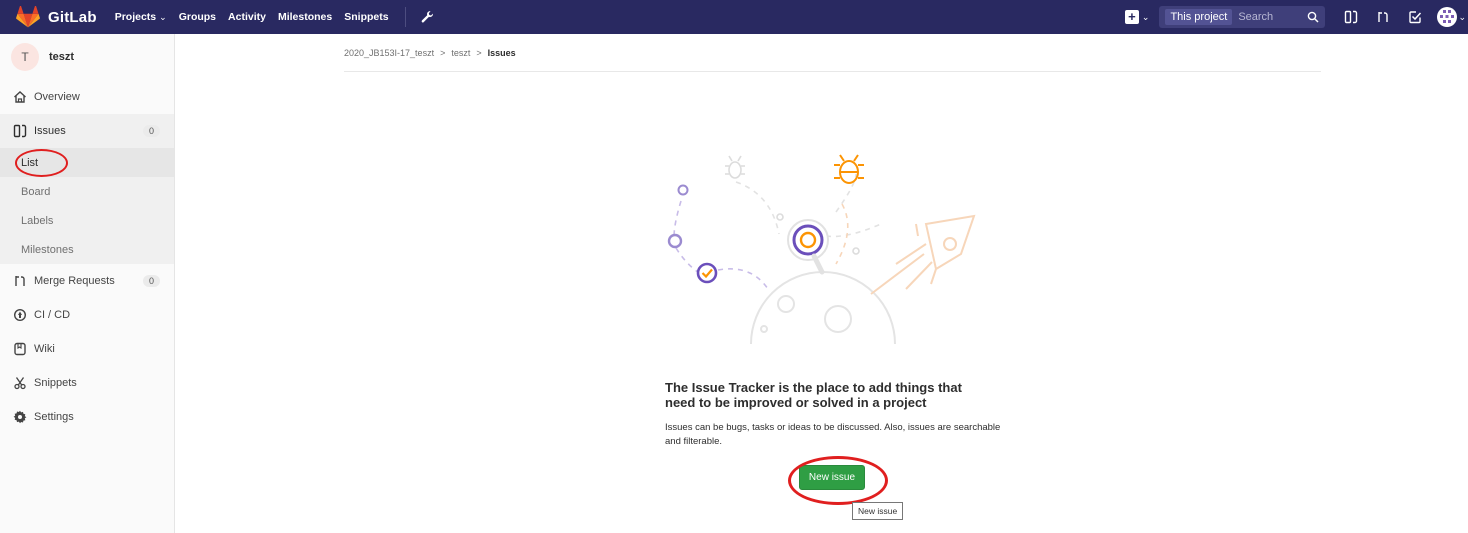  Describe the element at coordinates (1415, 17) in the screenshot. I see `todo-check-icon` at that location.